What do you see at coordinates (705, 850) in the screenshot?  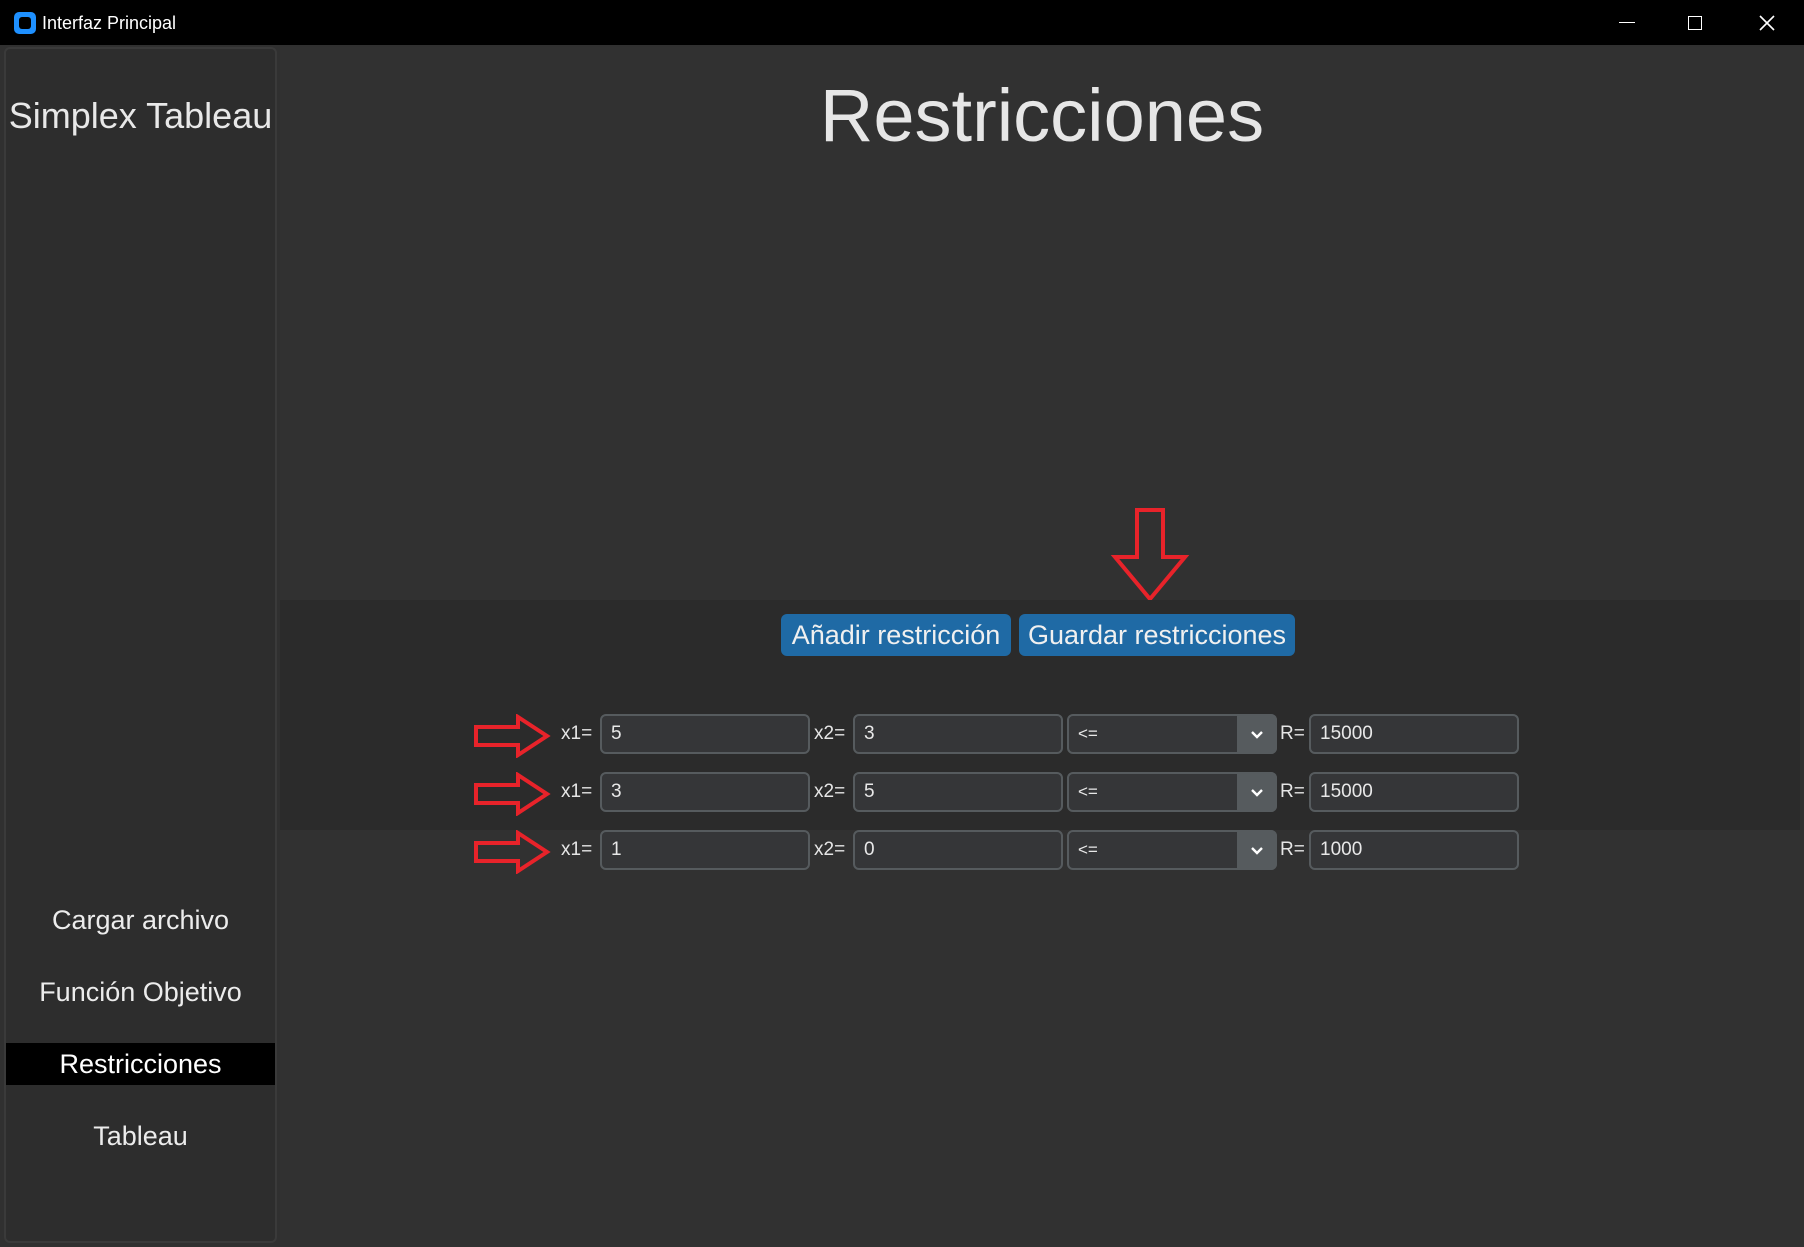 I see `x1-field: 1` at bounding box center [705, 850].